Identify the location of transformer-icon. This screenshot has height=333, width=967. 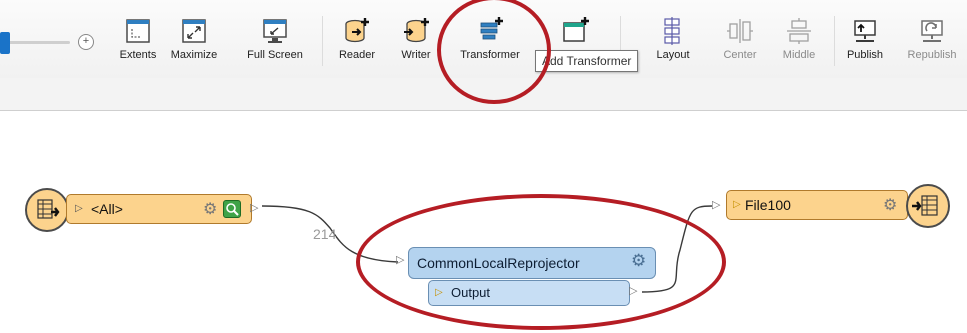
(491, 28).